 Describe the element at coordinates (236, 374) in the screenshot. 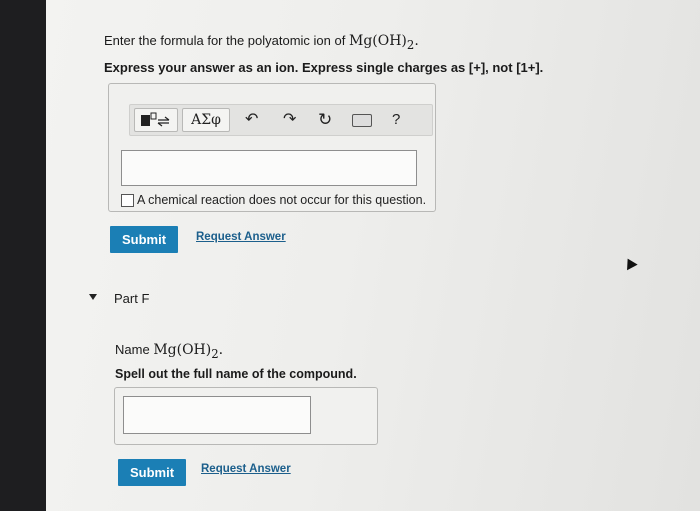

I see `part-f-instruction: Spell out the full name of the compound.` at that location.